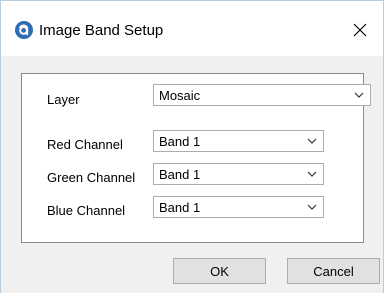 The height and width of the screenshot is (294, 385). Describe the element at coordinates (219, 271) in the screenshot. I see `ok-button: OK` at that location.